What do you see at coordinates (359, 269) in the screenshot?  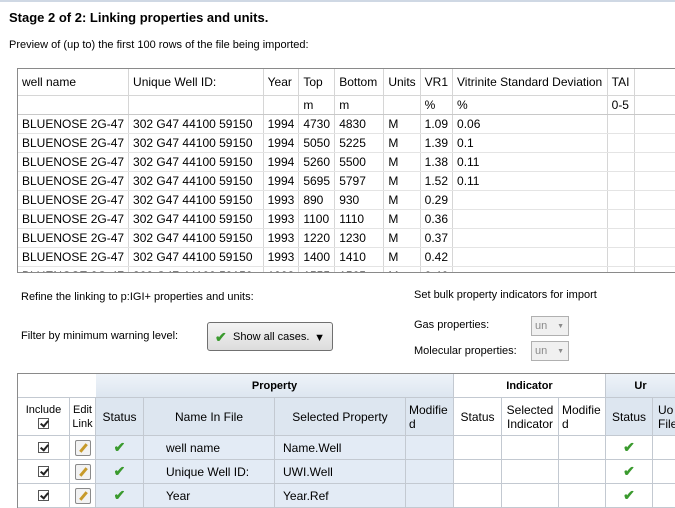 I see `preview-cell: 1565` at bounding box center [359, 269].